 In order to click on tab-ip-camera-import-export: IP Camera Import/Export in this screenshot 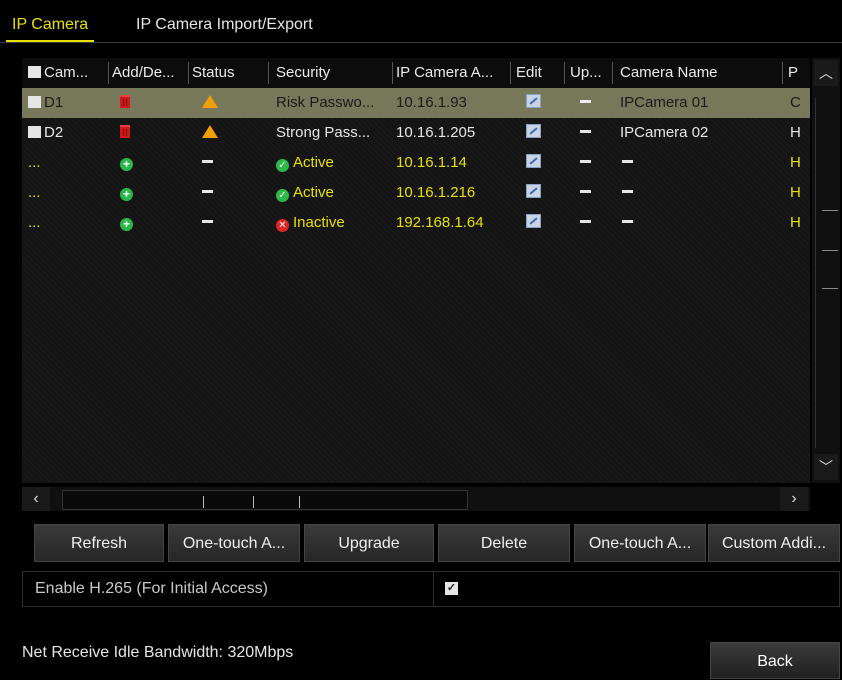, I will do `click(224, 25)`.